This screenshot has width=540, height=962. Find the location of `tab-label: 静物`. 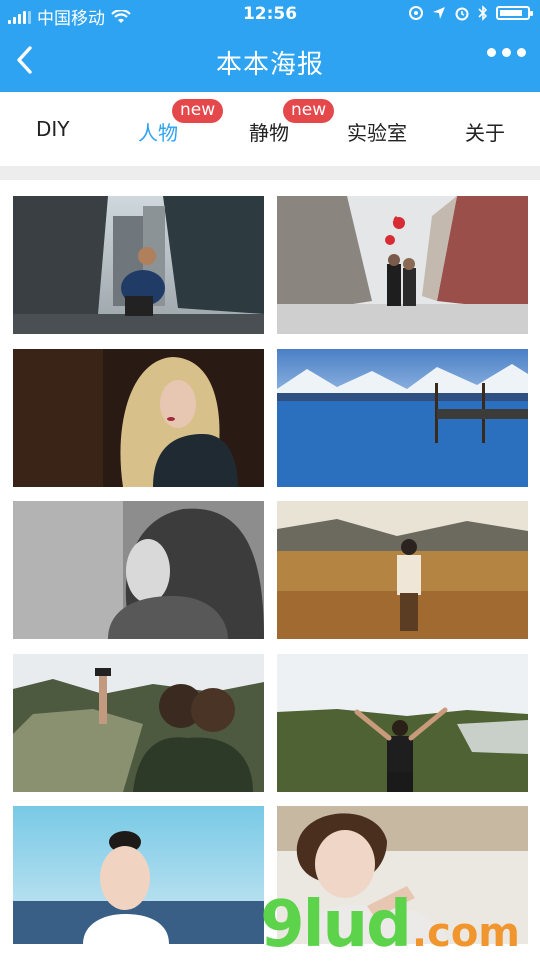

tab-label: 静物 is located at coordinates (269, 133).